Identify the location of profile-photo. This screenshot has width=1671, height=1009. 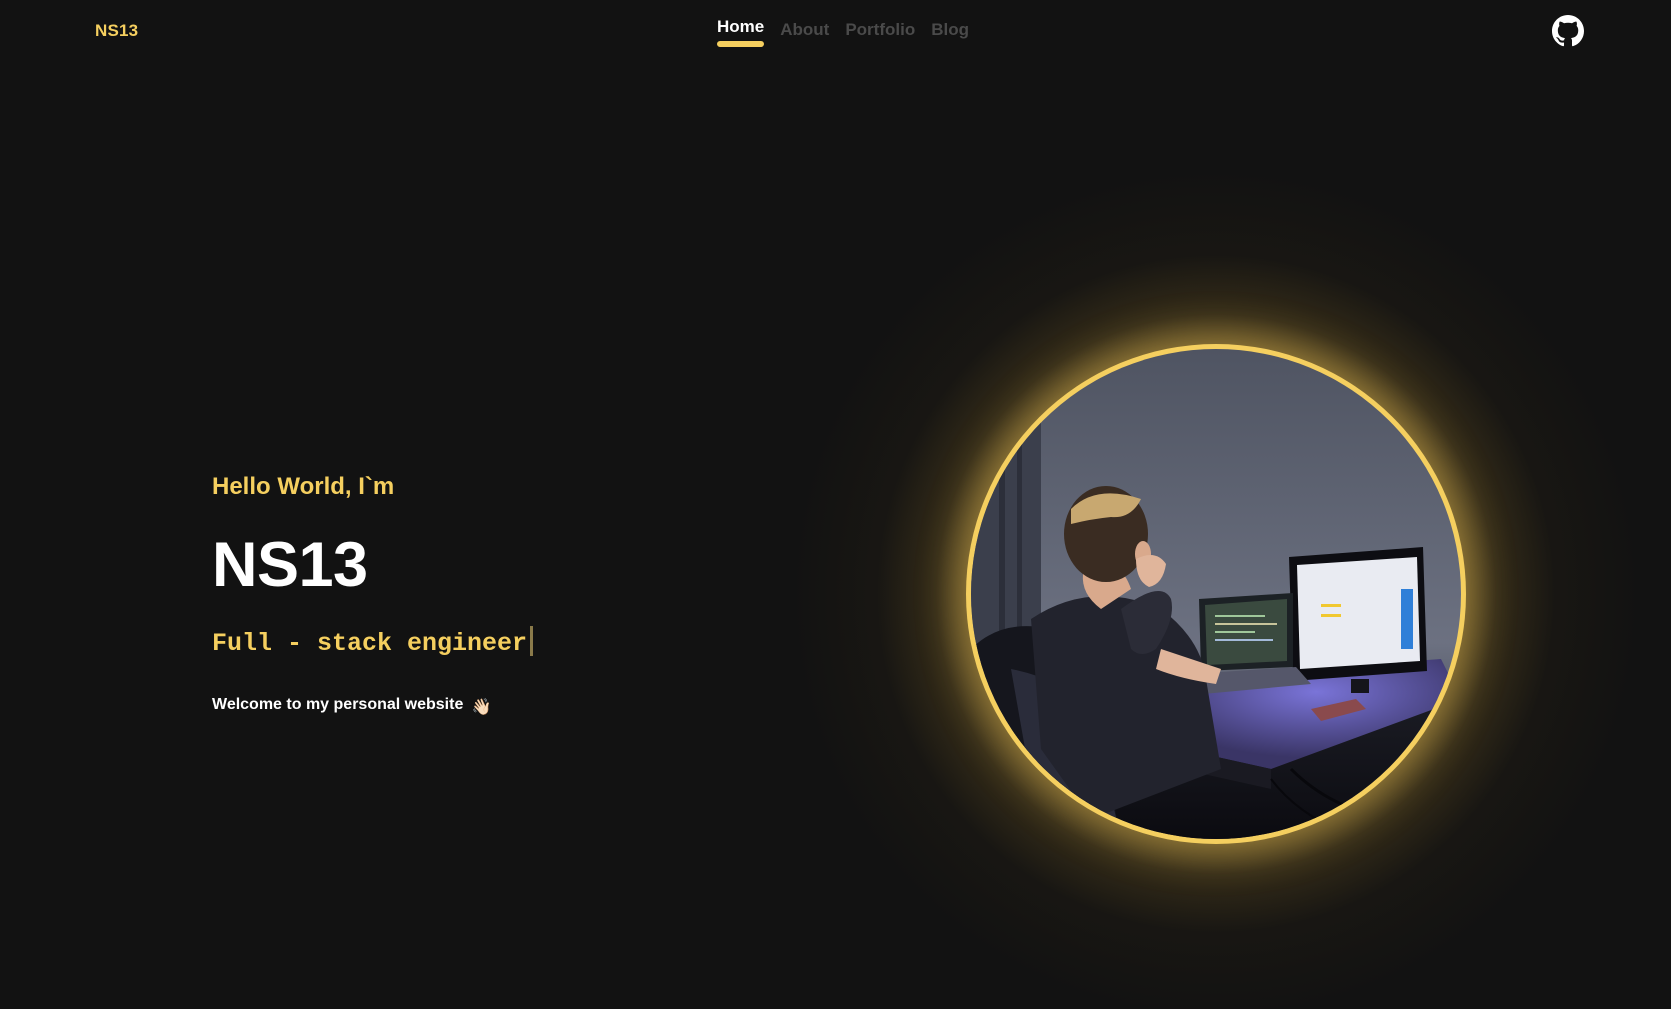
(1216, 594).